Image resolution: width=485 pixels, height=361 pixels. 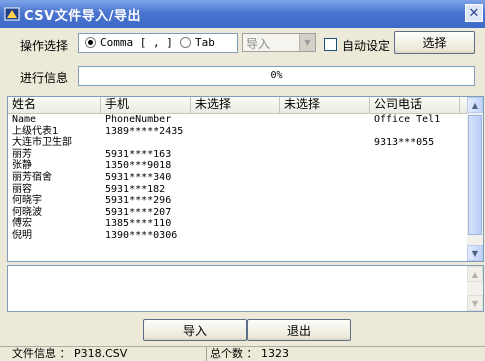 I want to click on column-header-unselected-1: 未选择, so click(x=235, y=105).